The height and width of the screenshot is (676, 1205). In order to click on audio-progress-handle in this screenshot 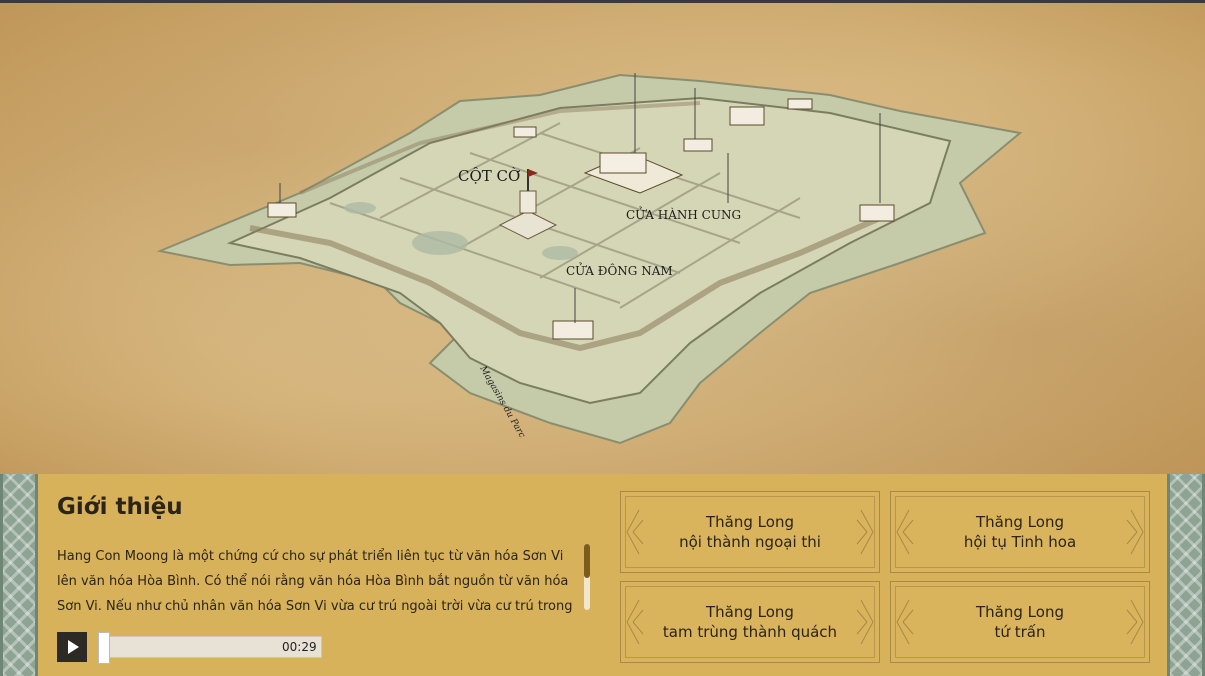, I will do `click(104, 648)`.